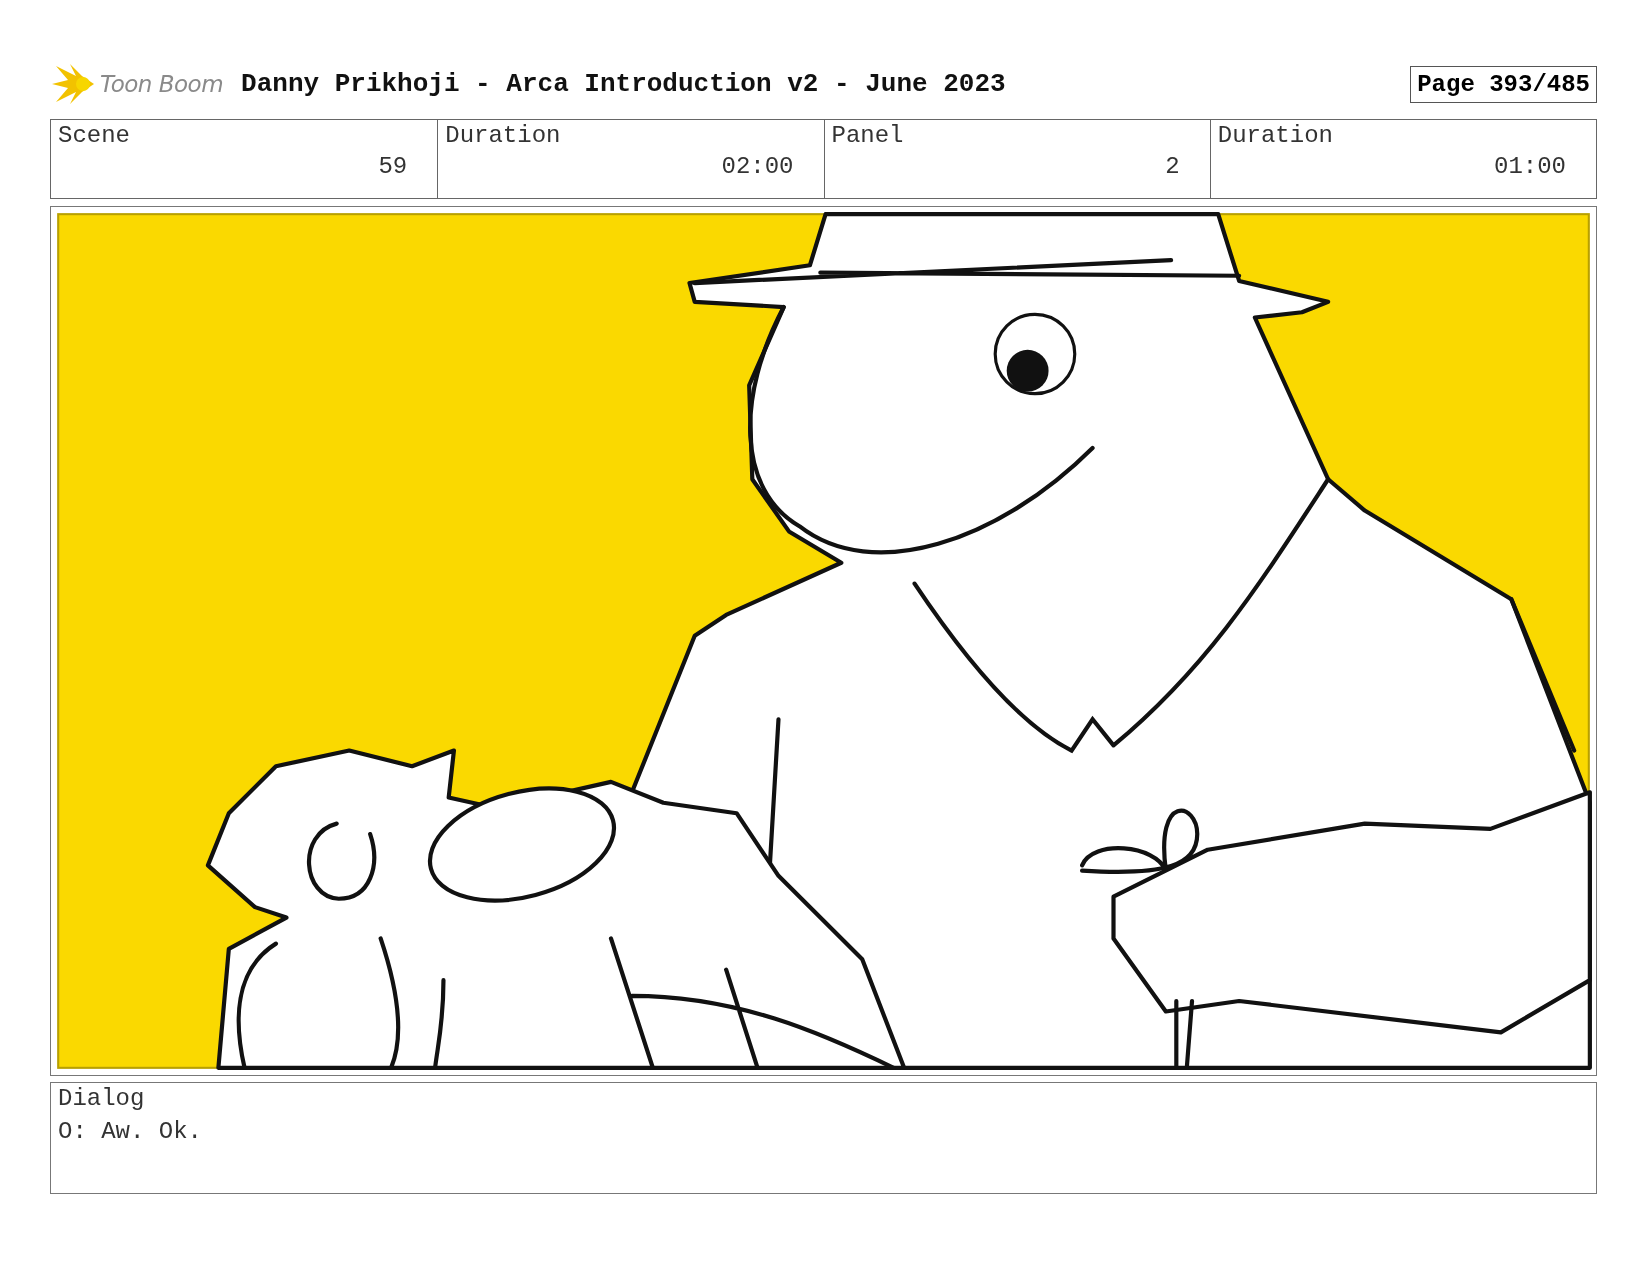  Describe the element at coordinates (393, 166) in the screenshot. I see `field-value: 59` at that location.